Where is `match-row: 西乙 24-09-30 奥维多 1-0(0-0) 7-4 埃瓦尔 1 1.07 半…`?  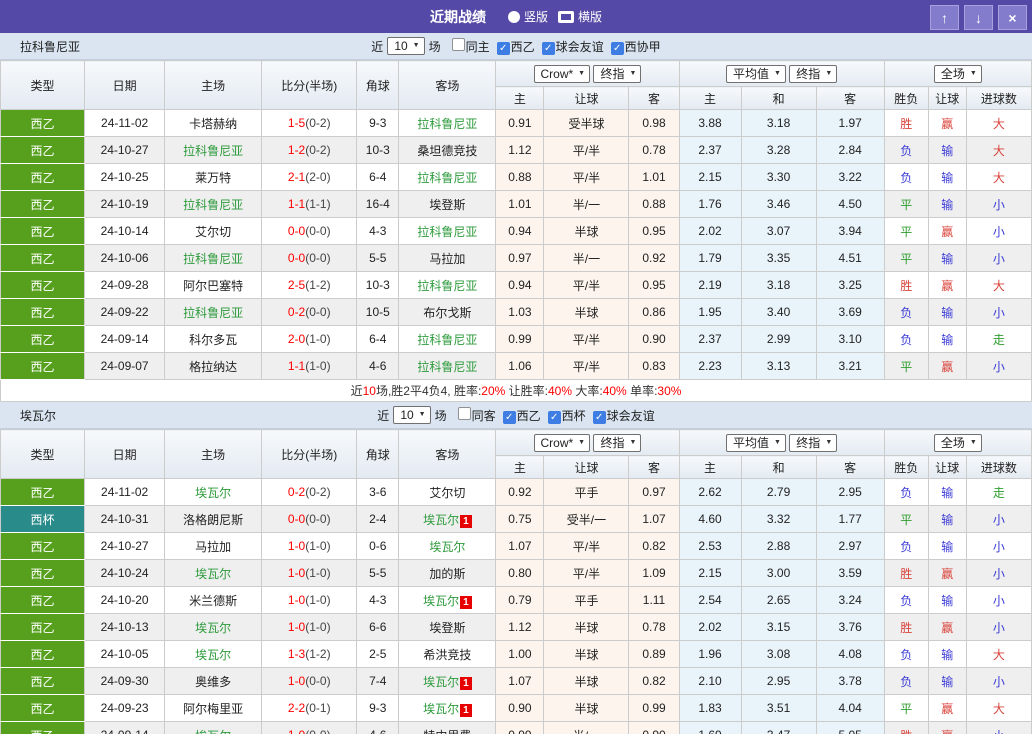
match-row: 西乙 24-09-30 奥维多 1-0(0-0) 7-4 埃瓦尔 1 1.07 半… is located at coordinates (516, 681).